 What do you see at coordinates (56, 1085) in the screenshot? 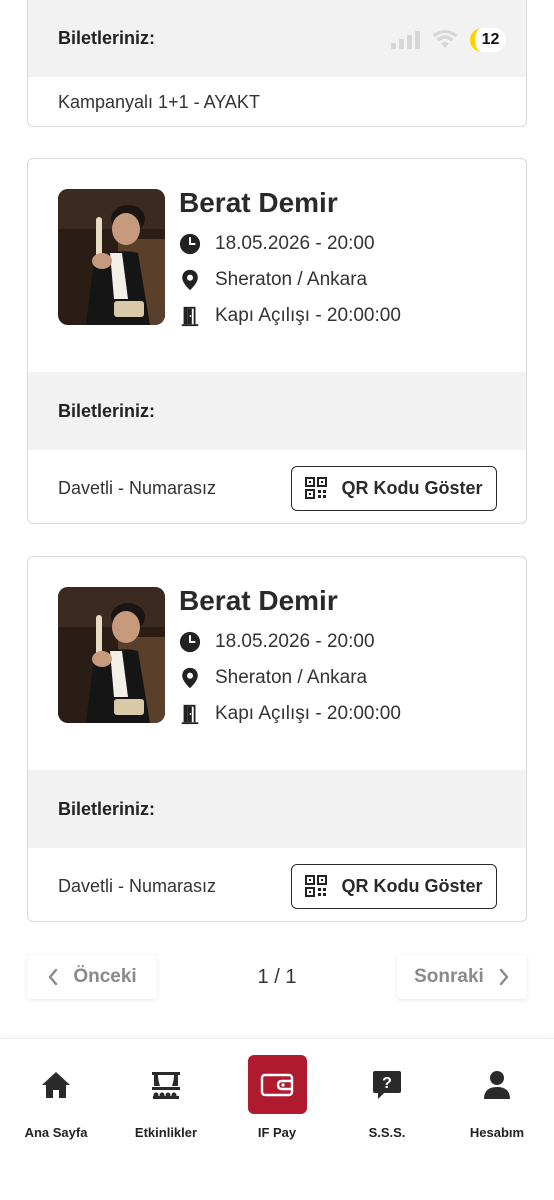
I see `home-icon` at bounding box center [56, 1085].